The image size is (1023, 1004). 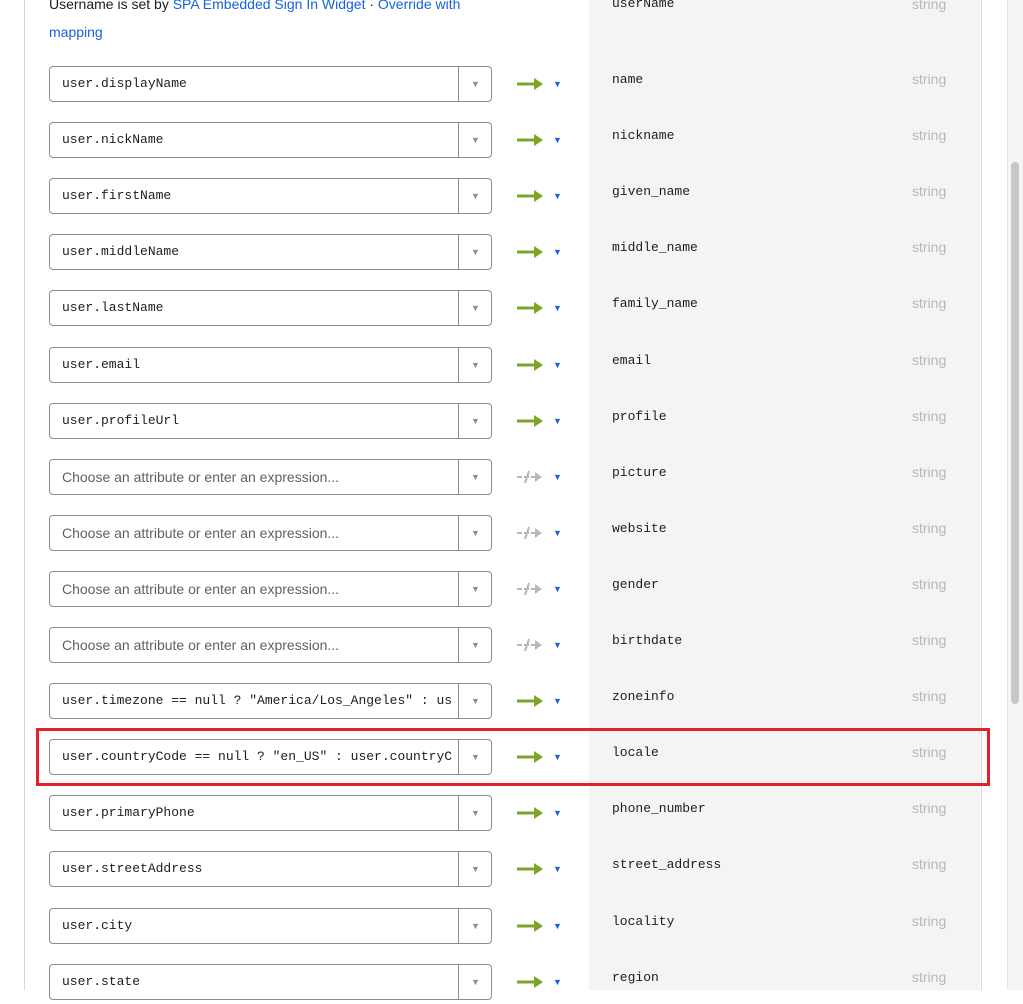 What do you see at coordinates (511, 871) in the screenshot?
I see `mapping-row: user.streetAddress ▼ ▼ street_address string` at bounding box center [511, 871].